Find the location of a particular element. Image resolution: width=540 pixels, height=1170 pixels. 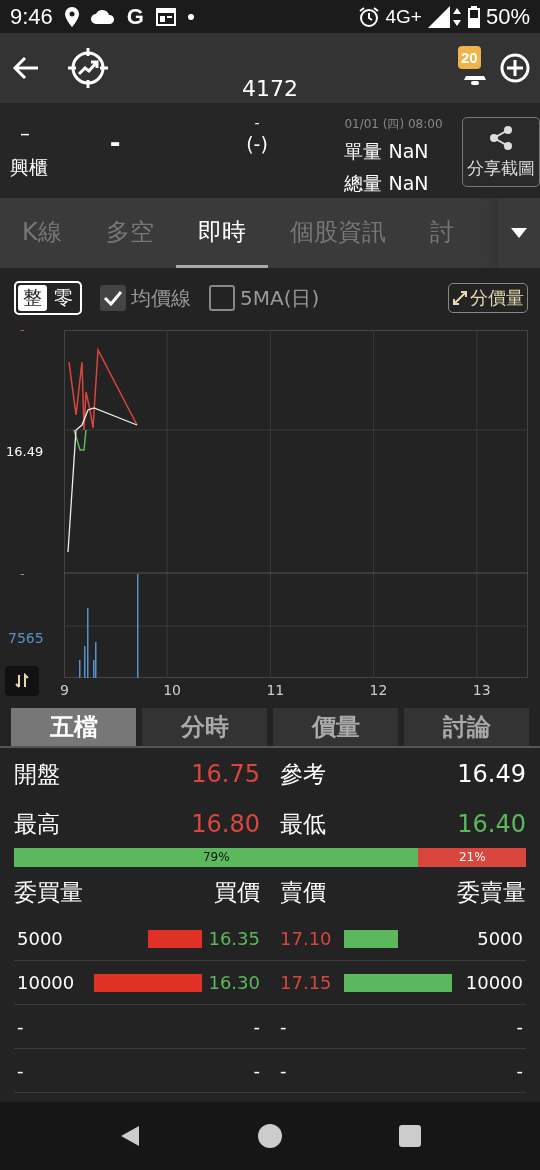

battery-icon is located at coordinates (473, 16).